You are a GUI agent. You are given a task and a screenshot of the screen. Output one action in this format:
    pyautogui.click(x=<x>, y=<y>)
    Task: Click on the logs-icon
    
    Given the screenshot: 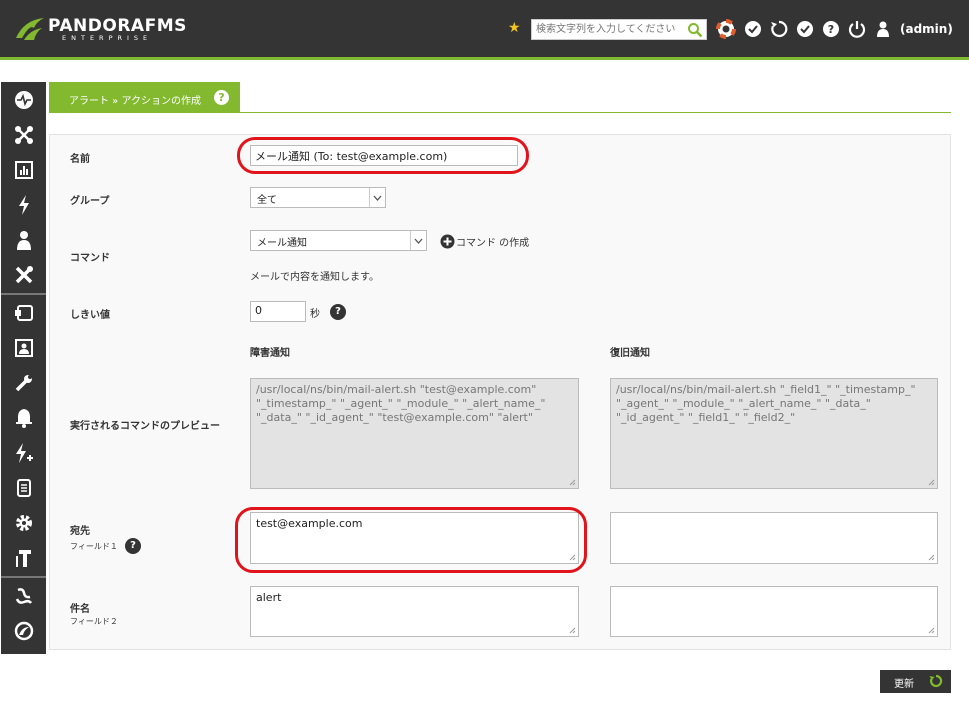 What is the action you would take?
    pyautogui.click(x=23, y=488)
    